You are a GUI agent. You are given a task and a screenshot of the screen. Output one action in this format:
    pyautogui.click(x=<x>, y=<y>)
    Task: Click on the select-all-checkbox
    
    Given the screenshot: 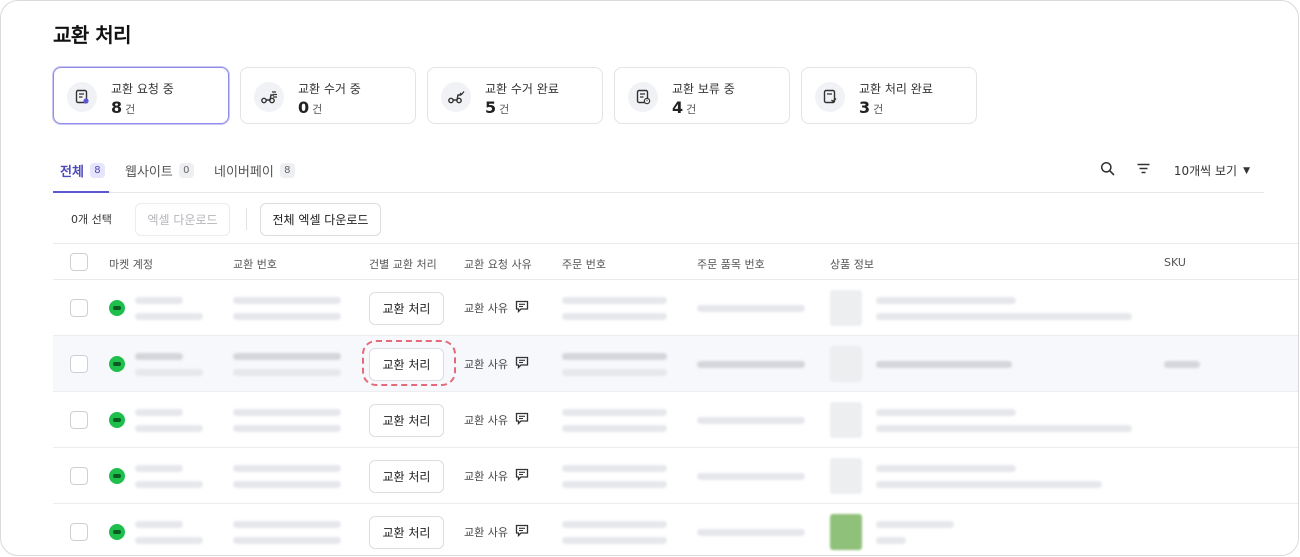 What is the action you would take?
    pyautogui.click(x=79, y=262)
    